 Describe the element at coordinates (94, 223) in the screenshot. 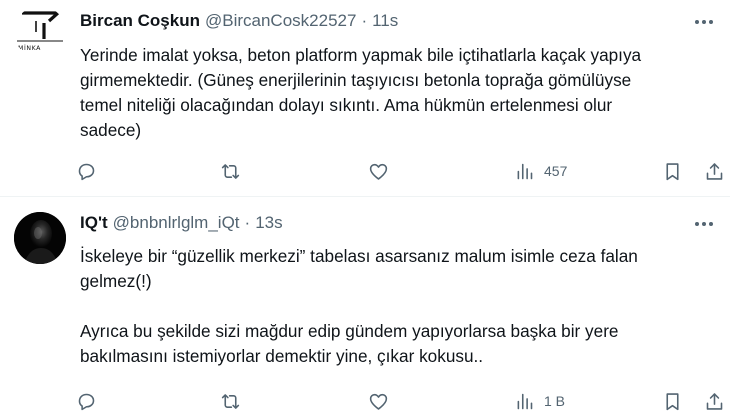

I see `author-name: IQ't` at that location.